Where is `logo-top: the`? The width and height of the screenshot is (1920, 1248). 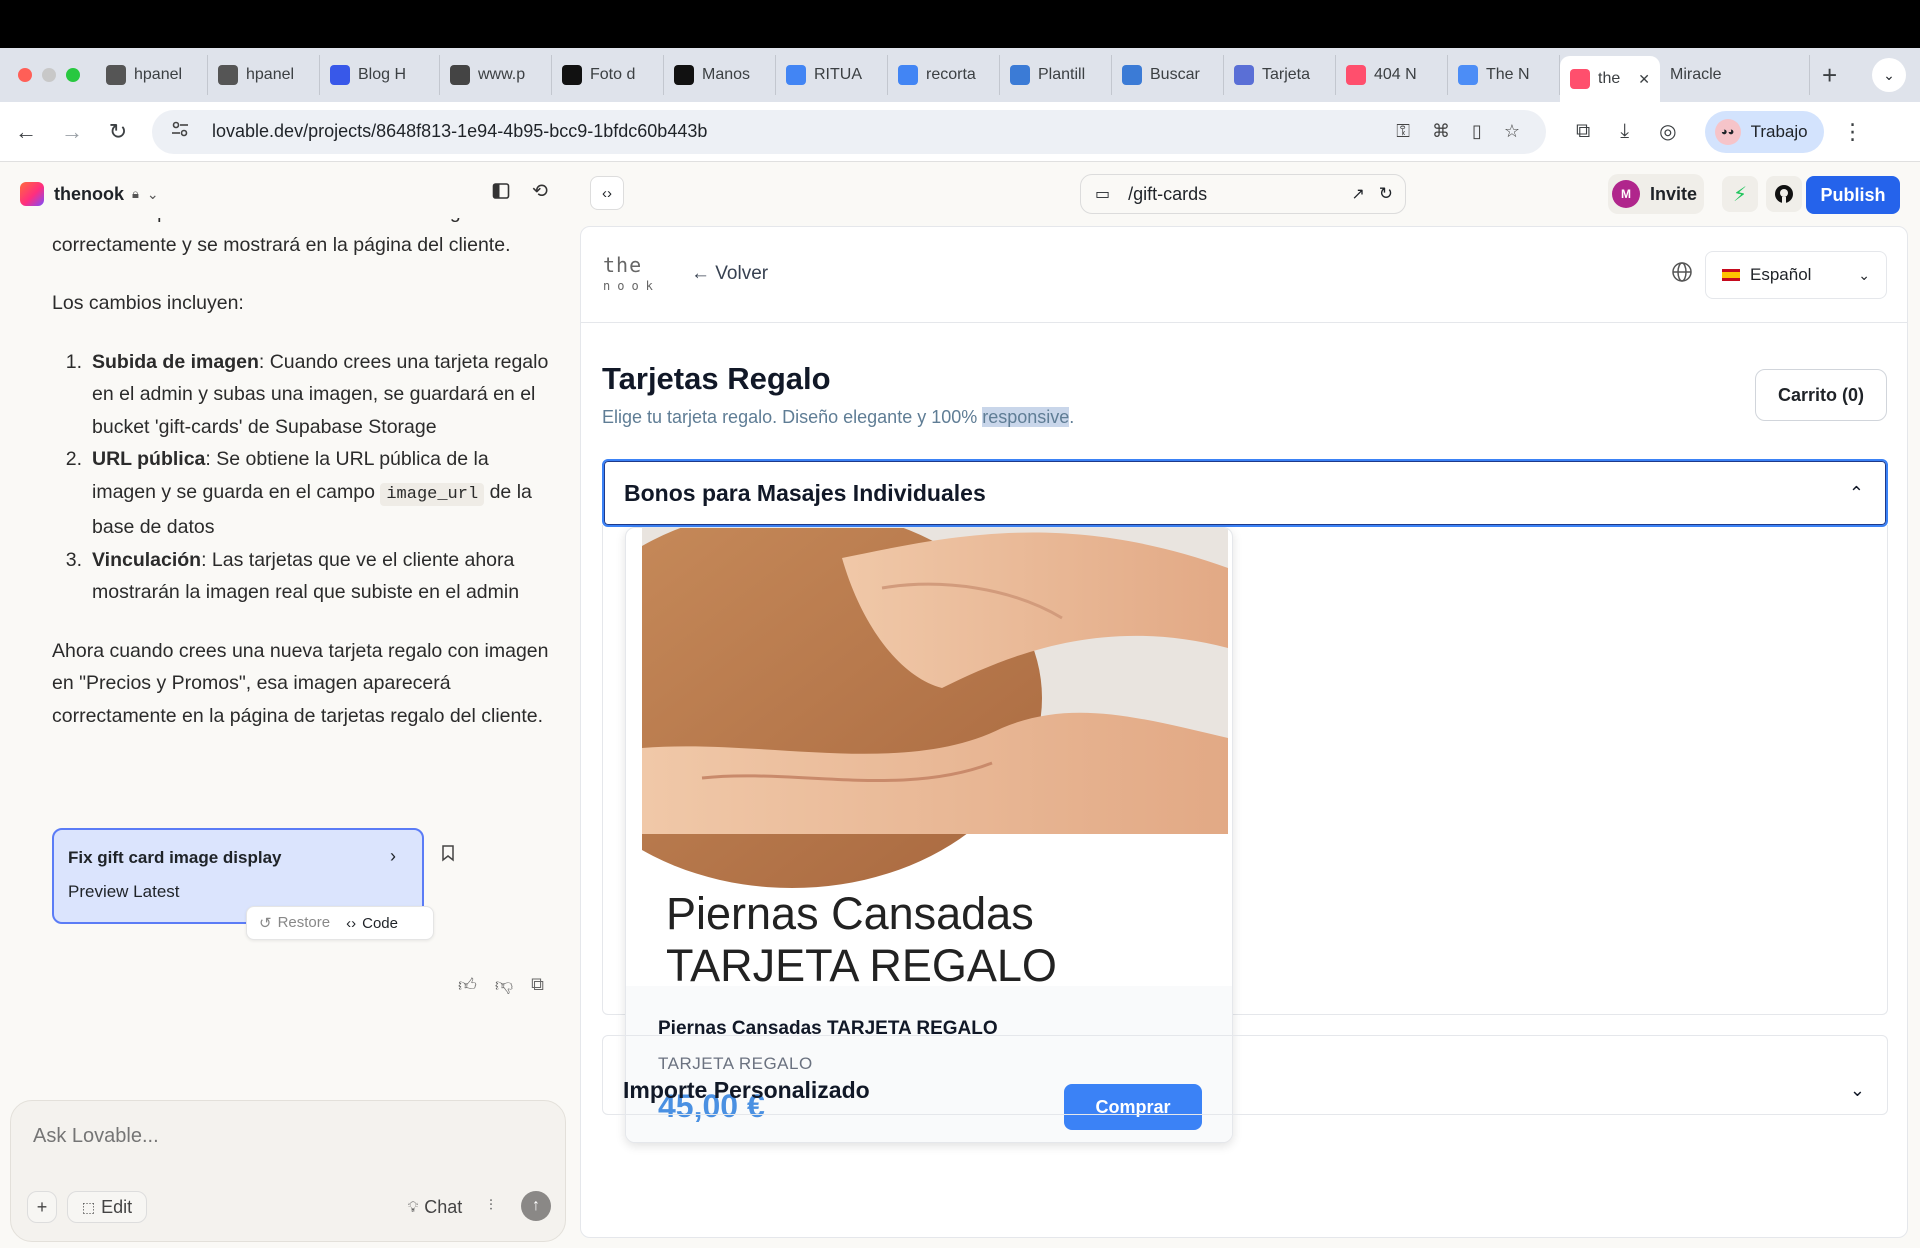
logo-top: the is located at coordinates (623, 265).